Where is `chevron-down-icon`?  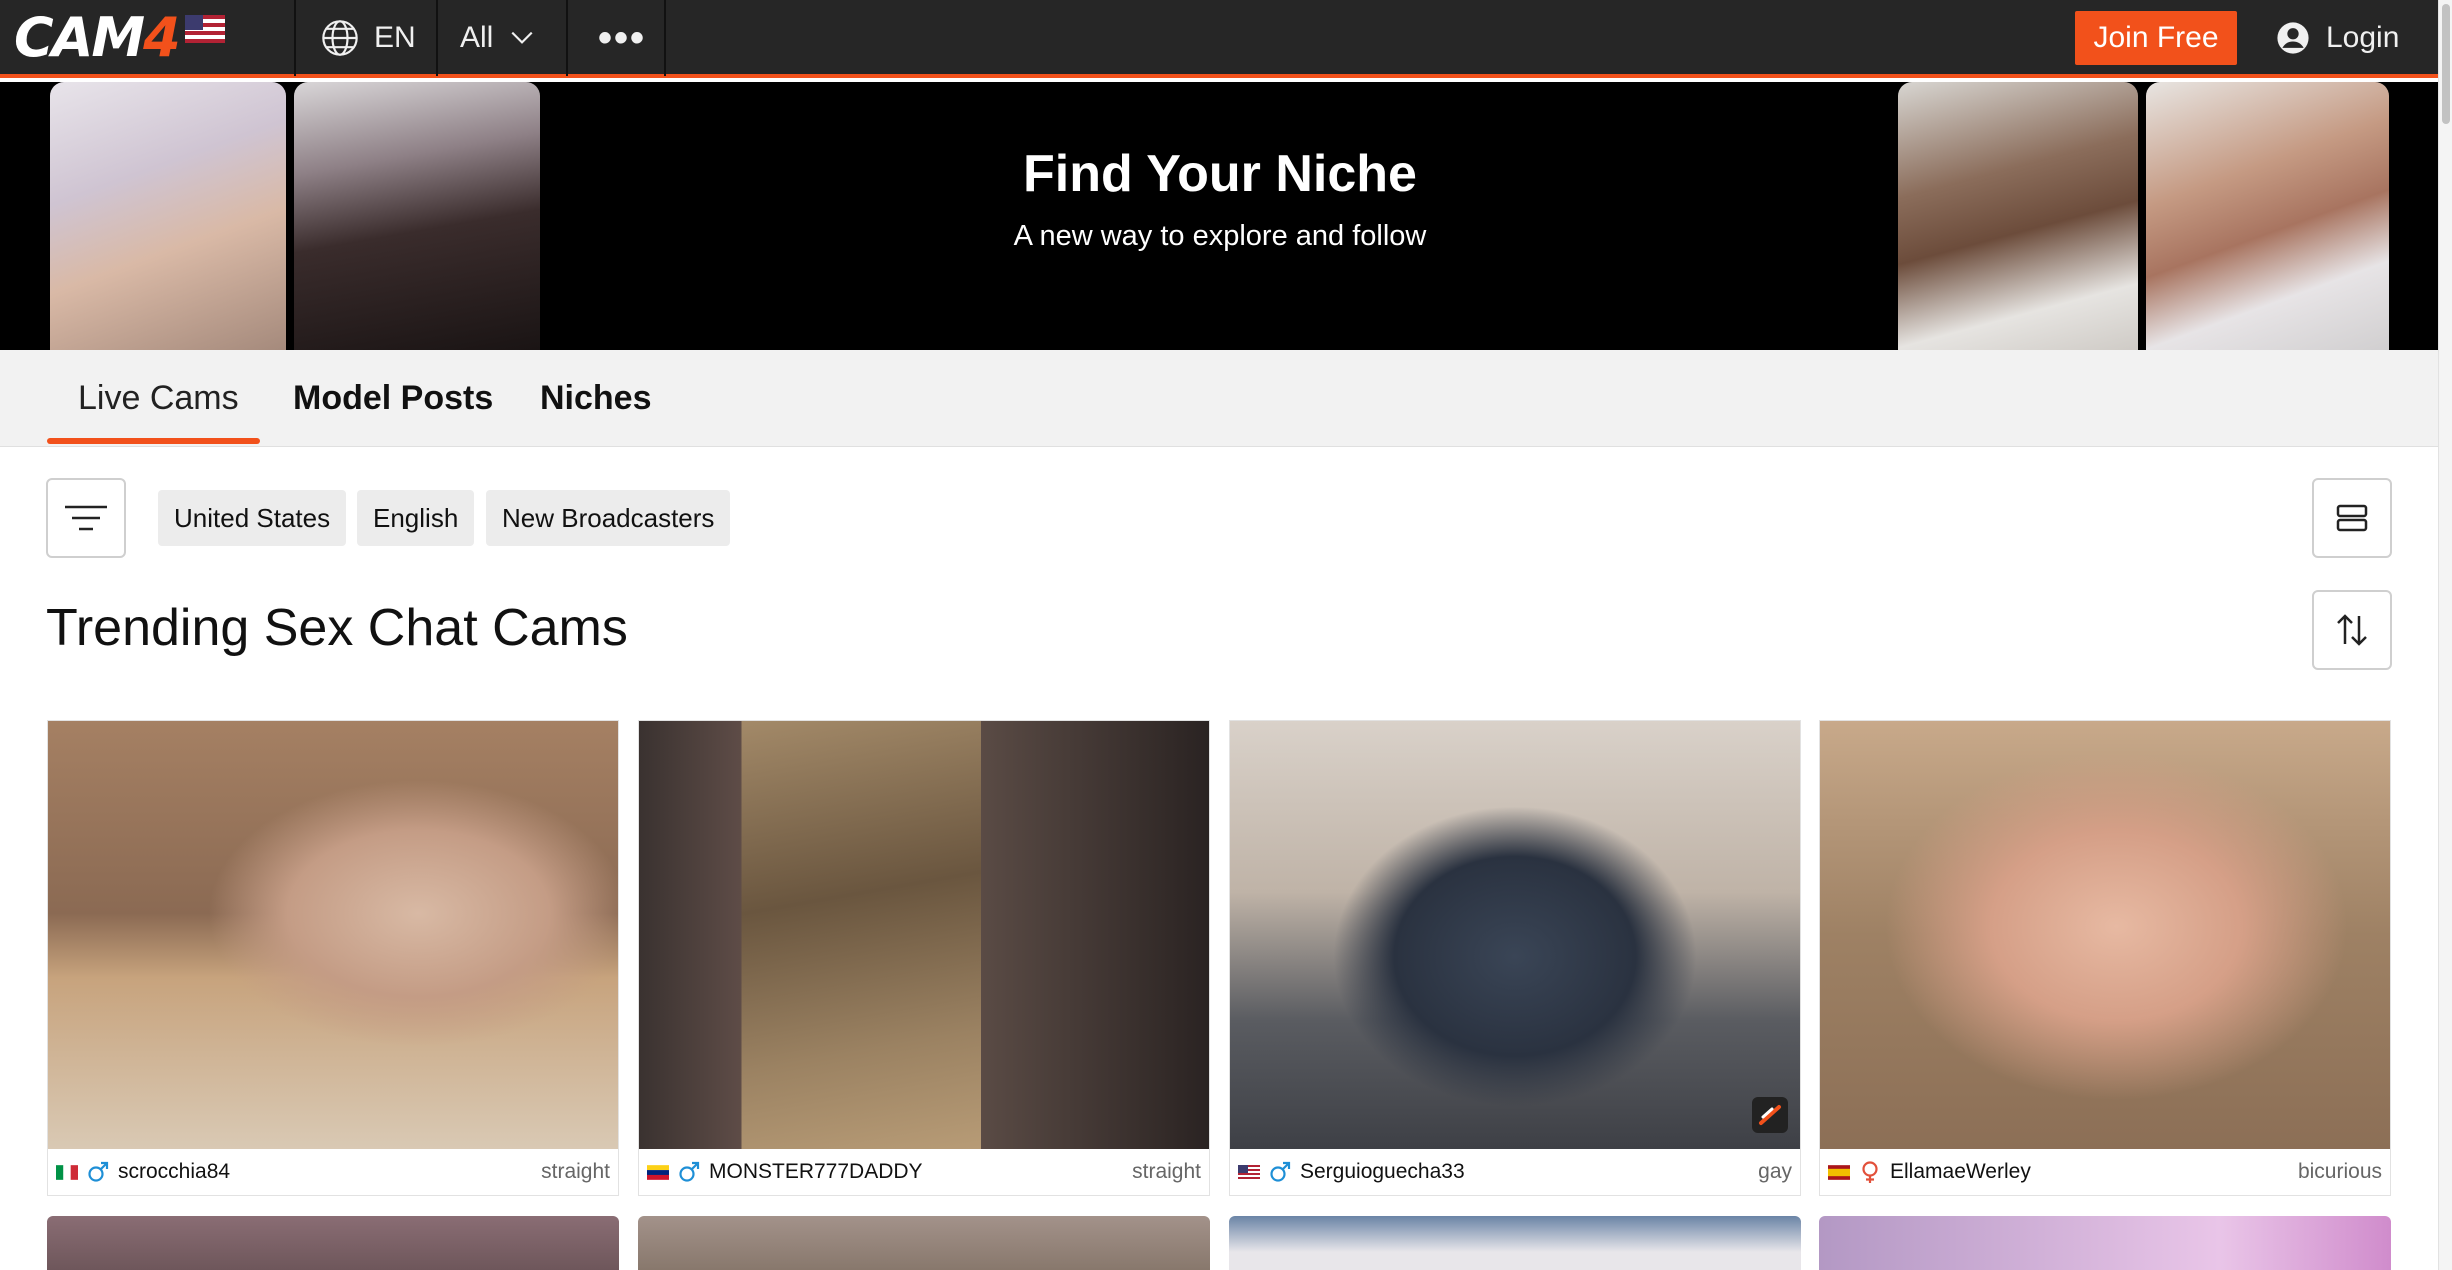
chevron-down-icon is located at coordinates (522, 37).